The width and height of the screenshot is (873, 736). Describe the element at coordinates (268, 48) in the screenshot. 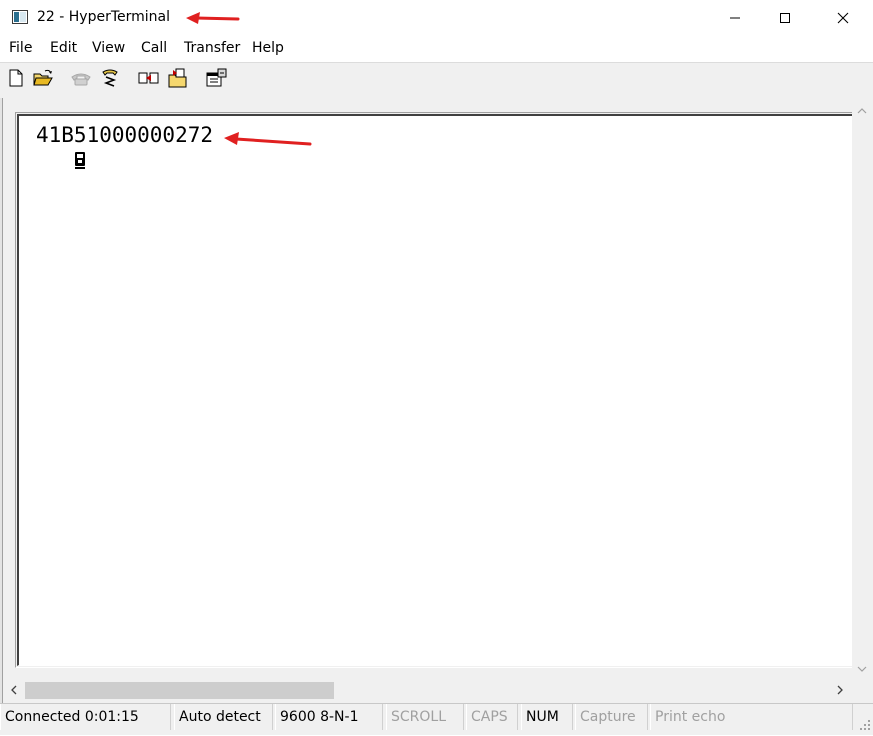

I see `menu-help: Help` at that location.